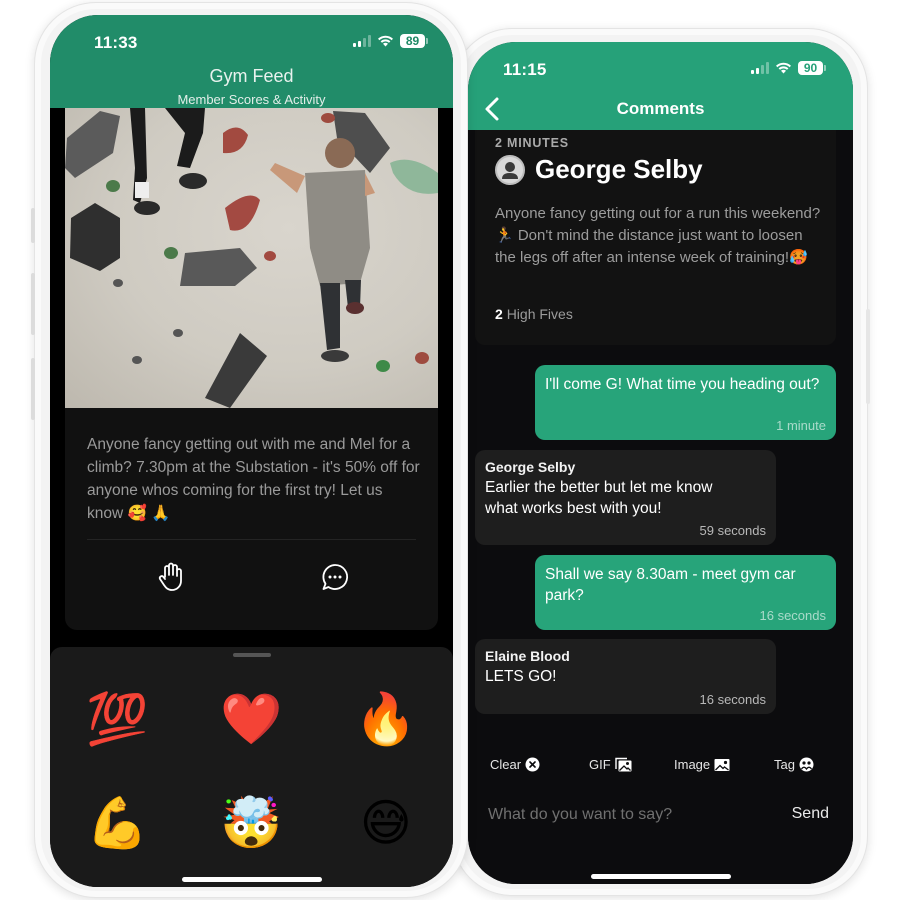 This screenshot has height=900, width=900. Describe the element at coordinates (251, 719) in the screenshot. I see `reaction-red-heart: ❤️` at that location.